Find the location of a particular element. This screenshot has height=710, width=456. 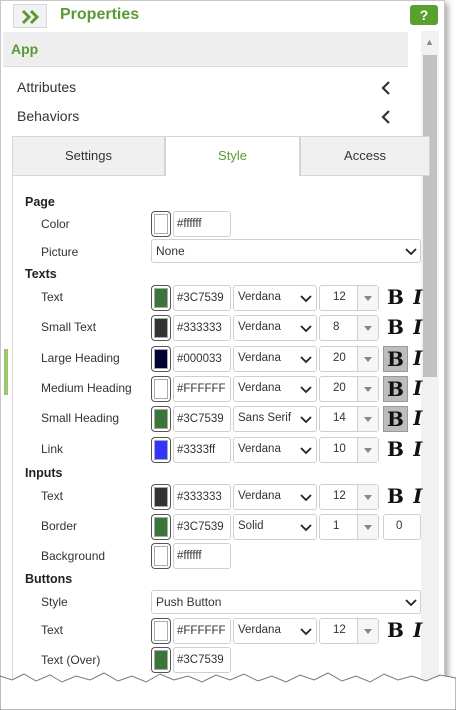

border-radius-input: 0 is located at coordinates (402, 527).